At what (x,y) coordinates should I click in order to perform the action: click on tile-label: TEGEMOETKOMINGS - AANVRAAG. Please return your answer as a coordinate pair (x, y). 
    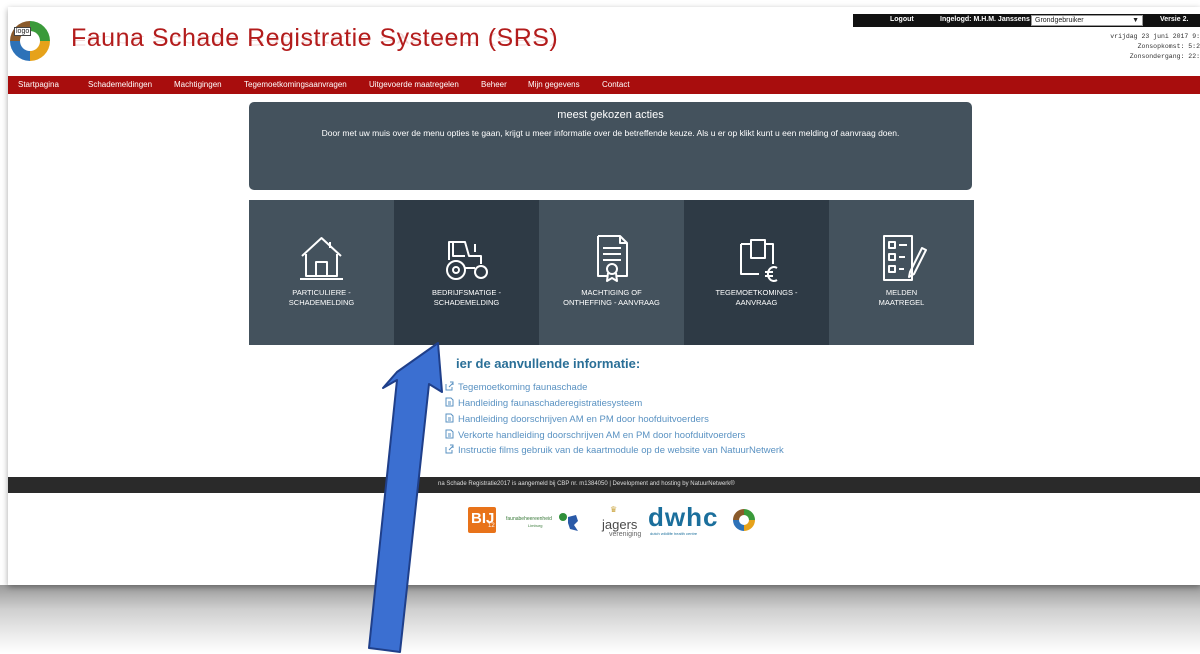
    Looking at the image, I should click on (756, 298).